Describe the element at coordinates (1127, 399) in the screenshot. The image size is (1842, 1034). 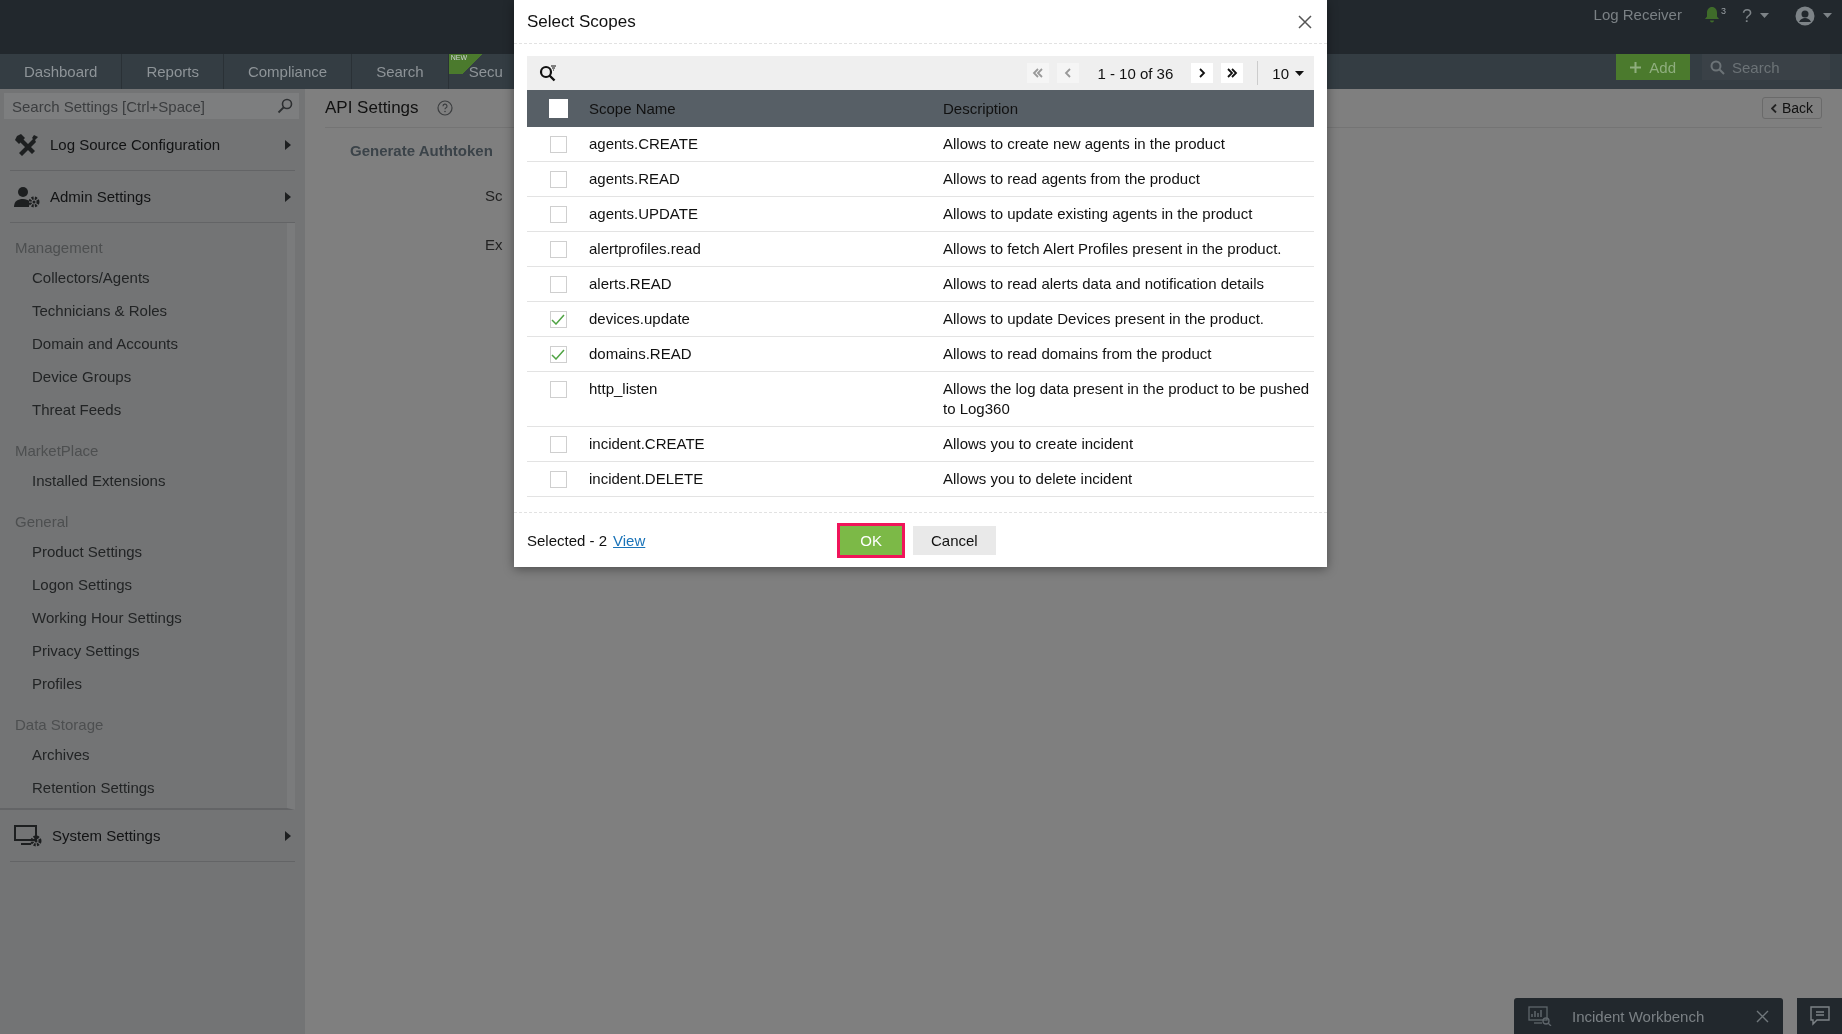
I see `description-cell-text: Allows the log data present in the product to be pushed to Log360` at that location.